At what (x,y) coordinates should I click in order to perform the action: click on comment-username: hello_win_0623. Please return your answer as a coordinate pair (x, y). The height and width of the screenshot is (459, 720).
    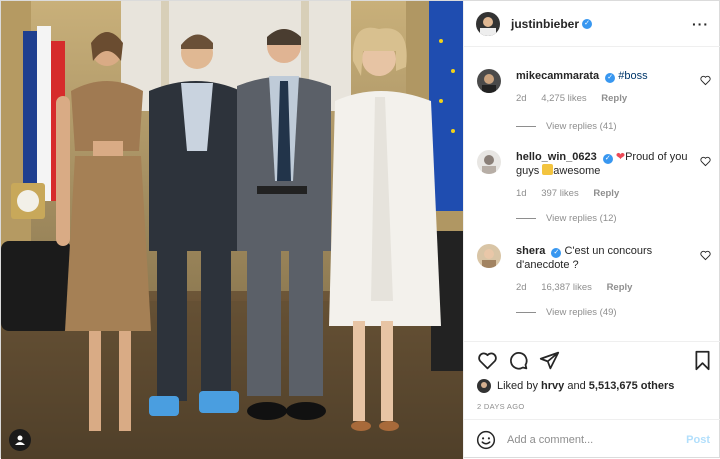
    Looking at the image, I should click on (556, 157).